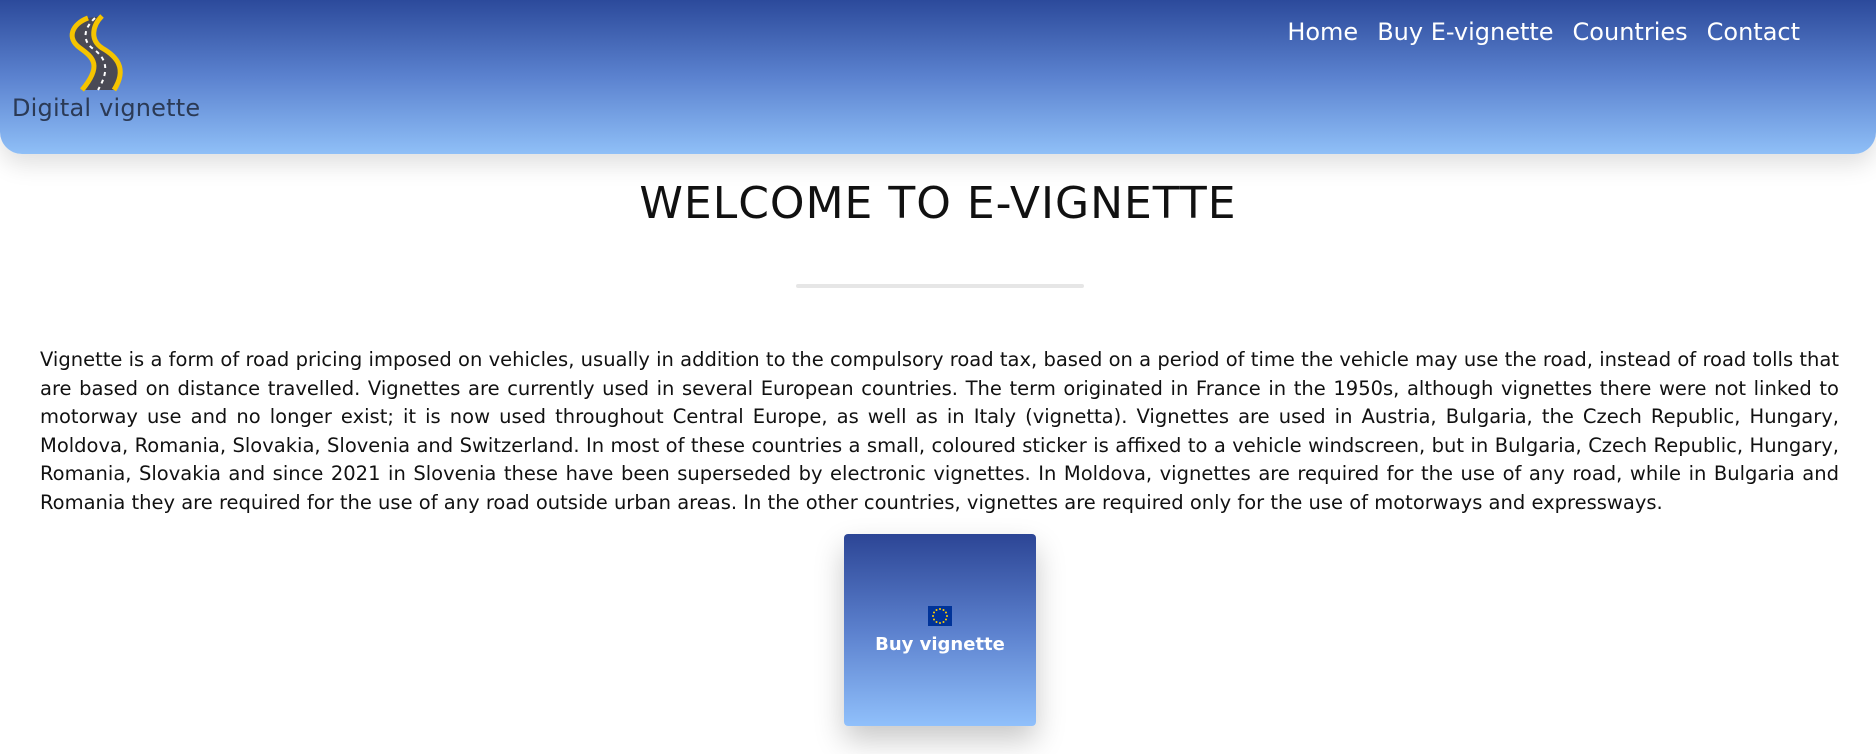 The width and height of the screenshot is (1876, 754). I want to click on road-logo-icon, so click(98, 54).